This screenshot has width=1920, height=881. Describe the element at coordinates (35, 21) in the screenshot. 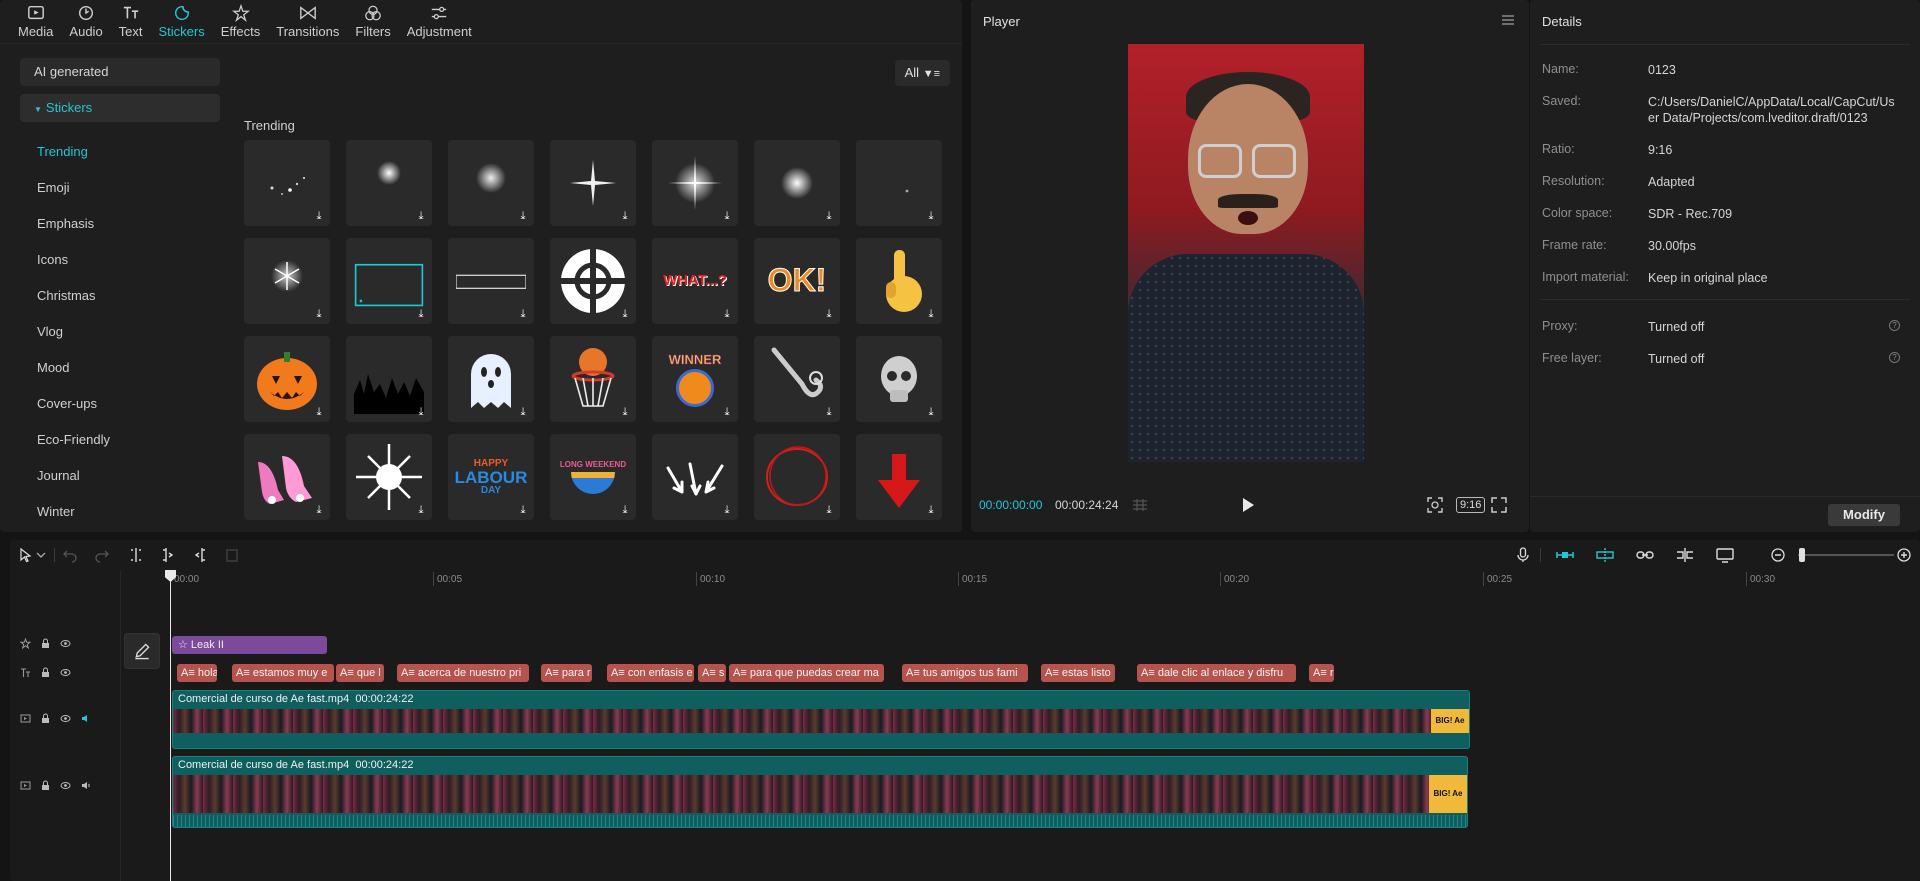

I see `tab-media: Media` at that location.